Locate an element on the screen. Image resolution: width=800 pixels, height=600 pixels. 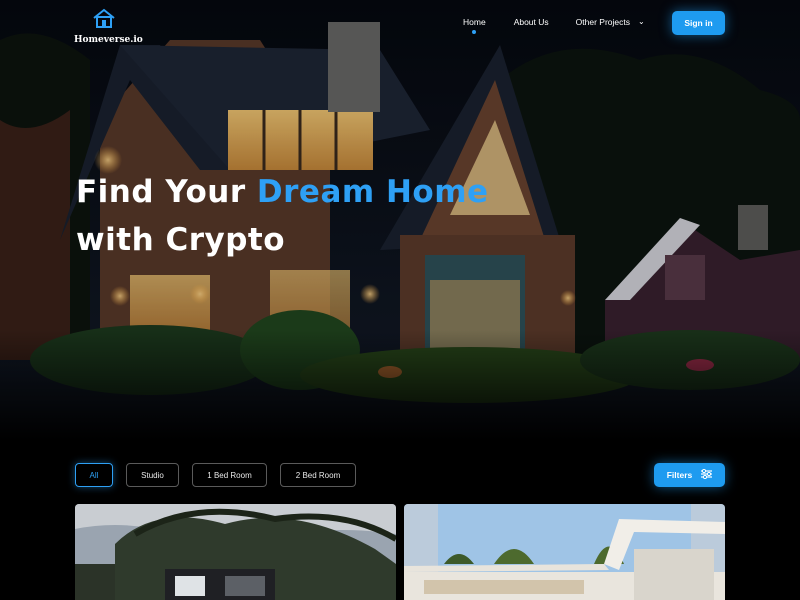
brand-logo: Homeverse.io is located at coordinates (108, 26).